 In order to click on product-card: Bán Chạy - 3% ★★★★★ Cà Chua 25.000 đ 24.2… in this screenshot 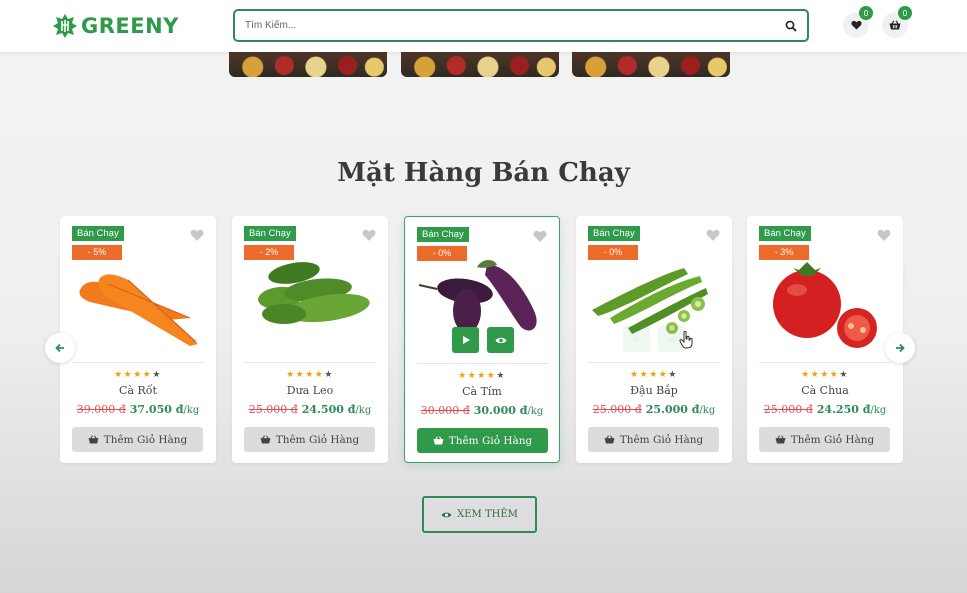, I will do `click(825, 339)`.